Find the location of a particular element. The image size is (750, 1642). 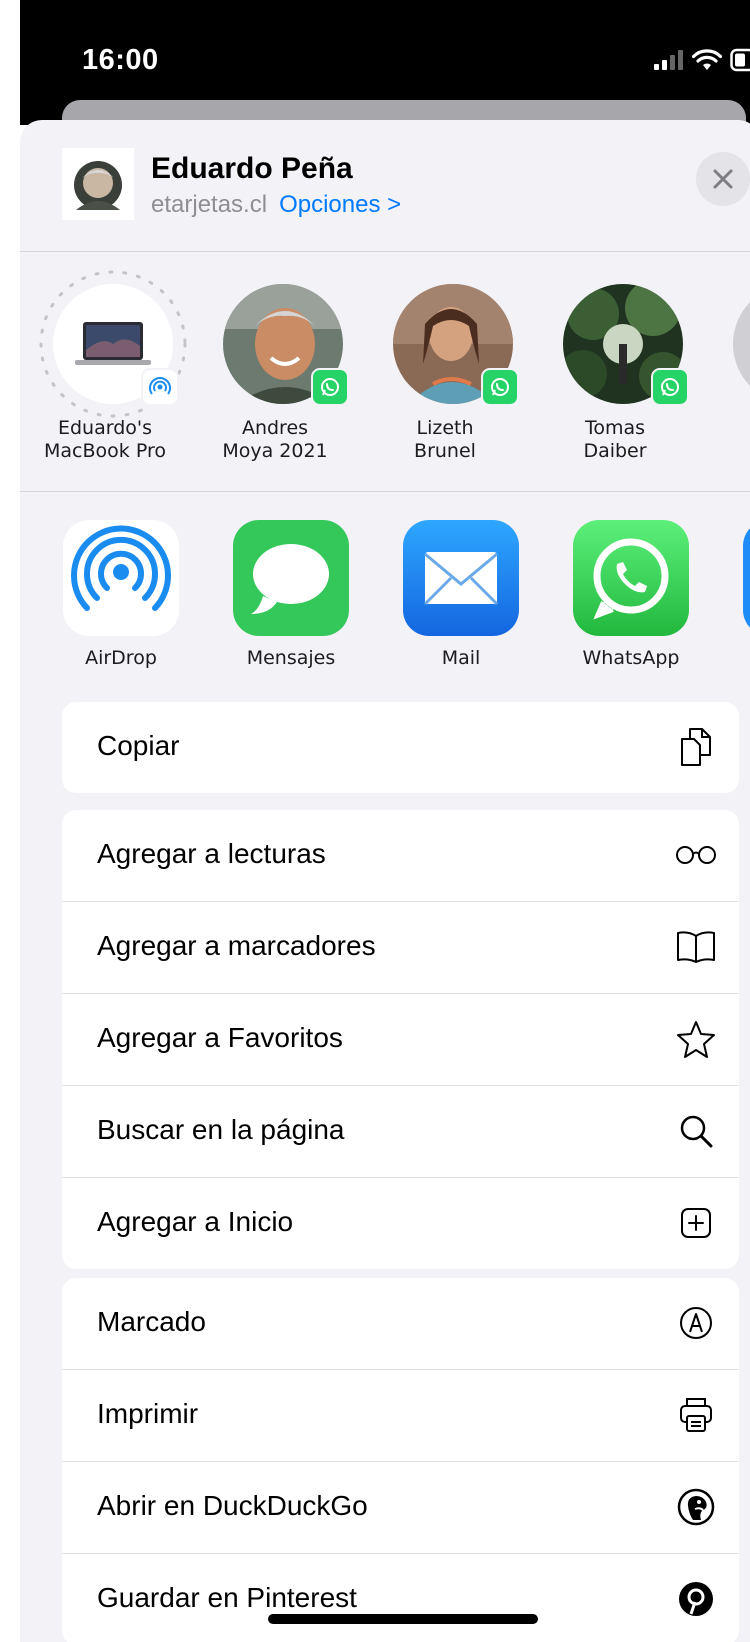

messages-icon is located at coordinates (290, 579).